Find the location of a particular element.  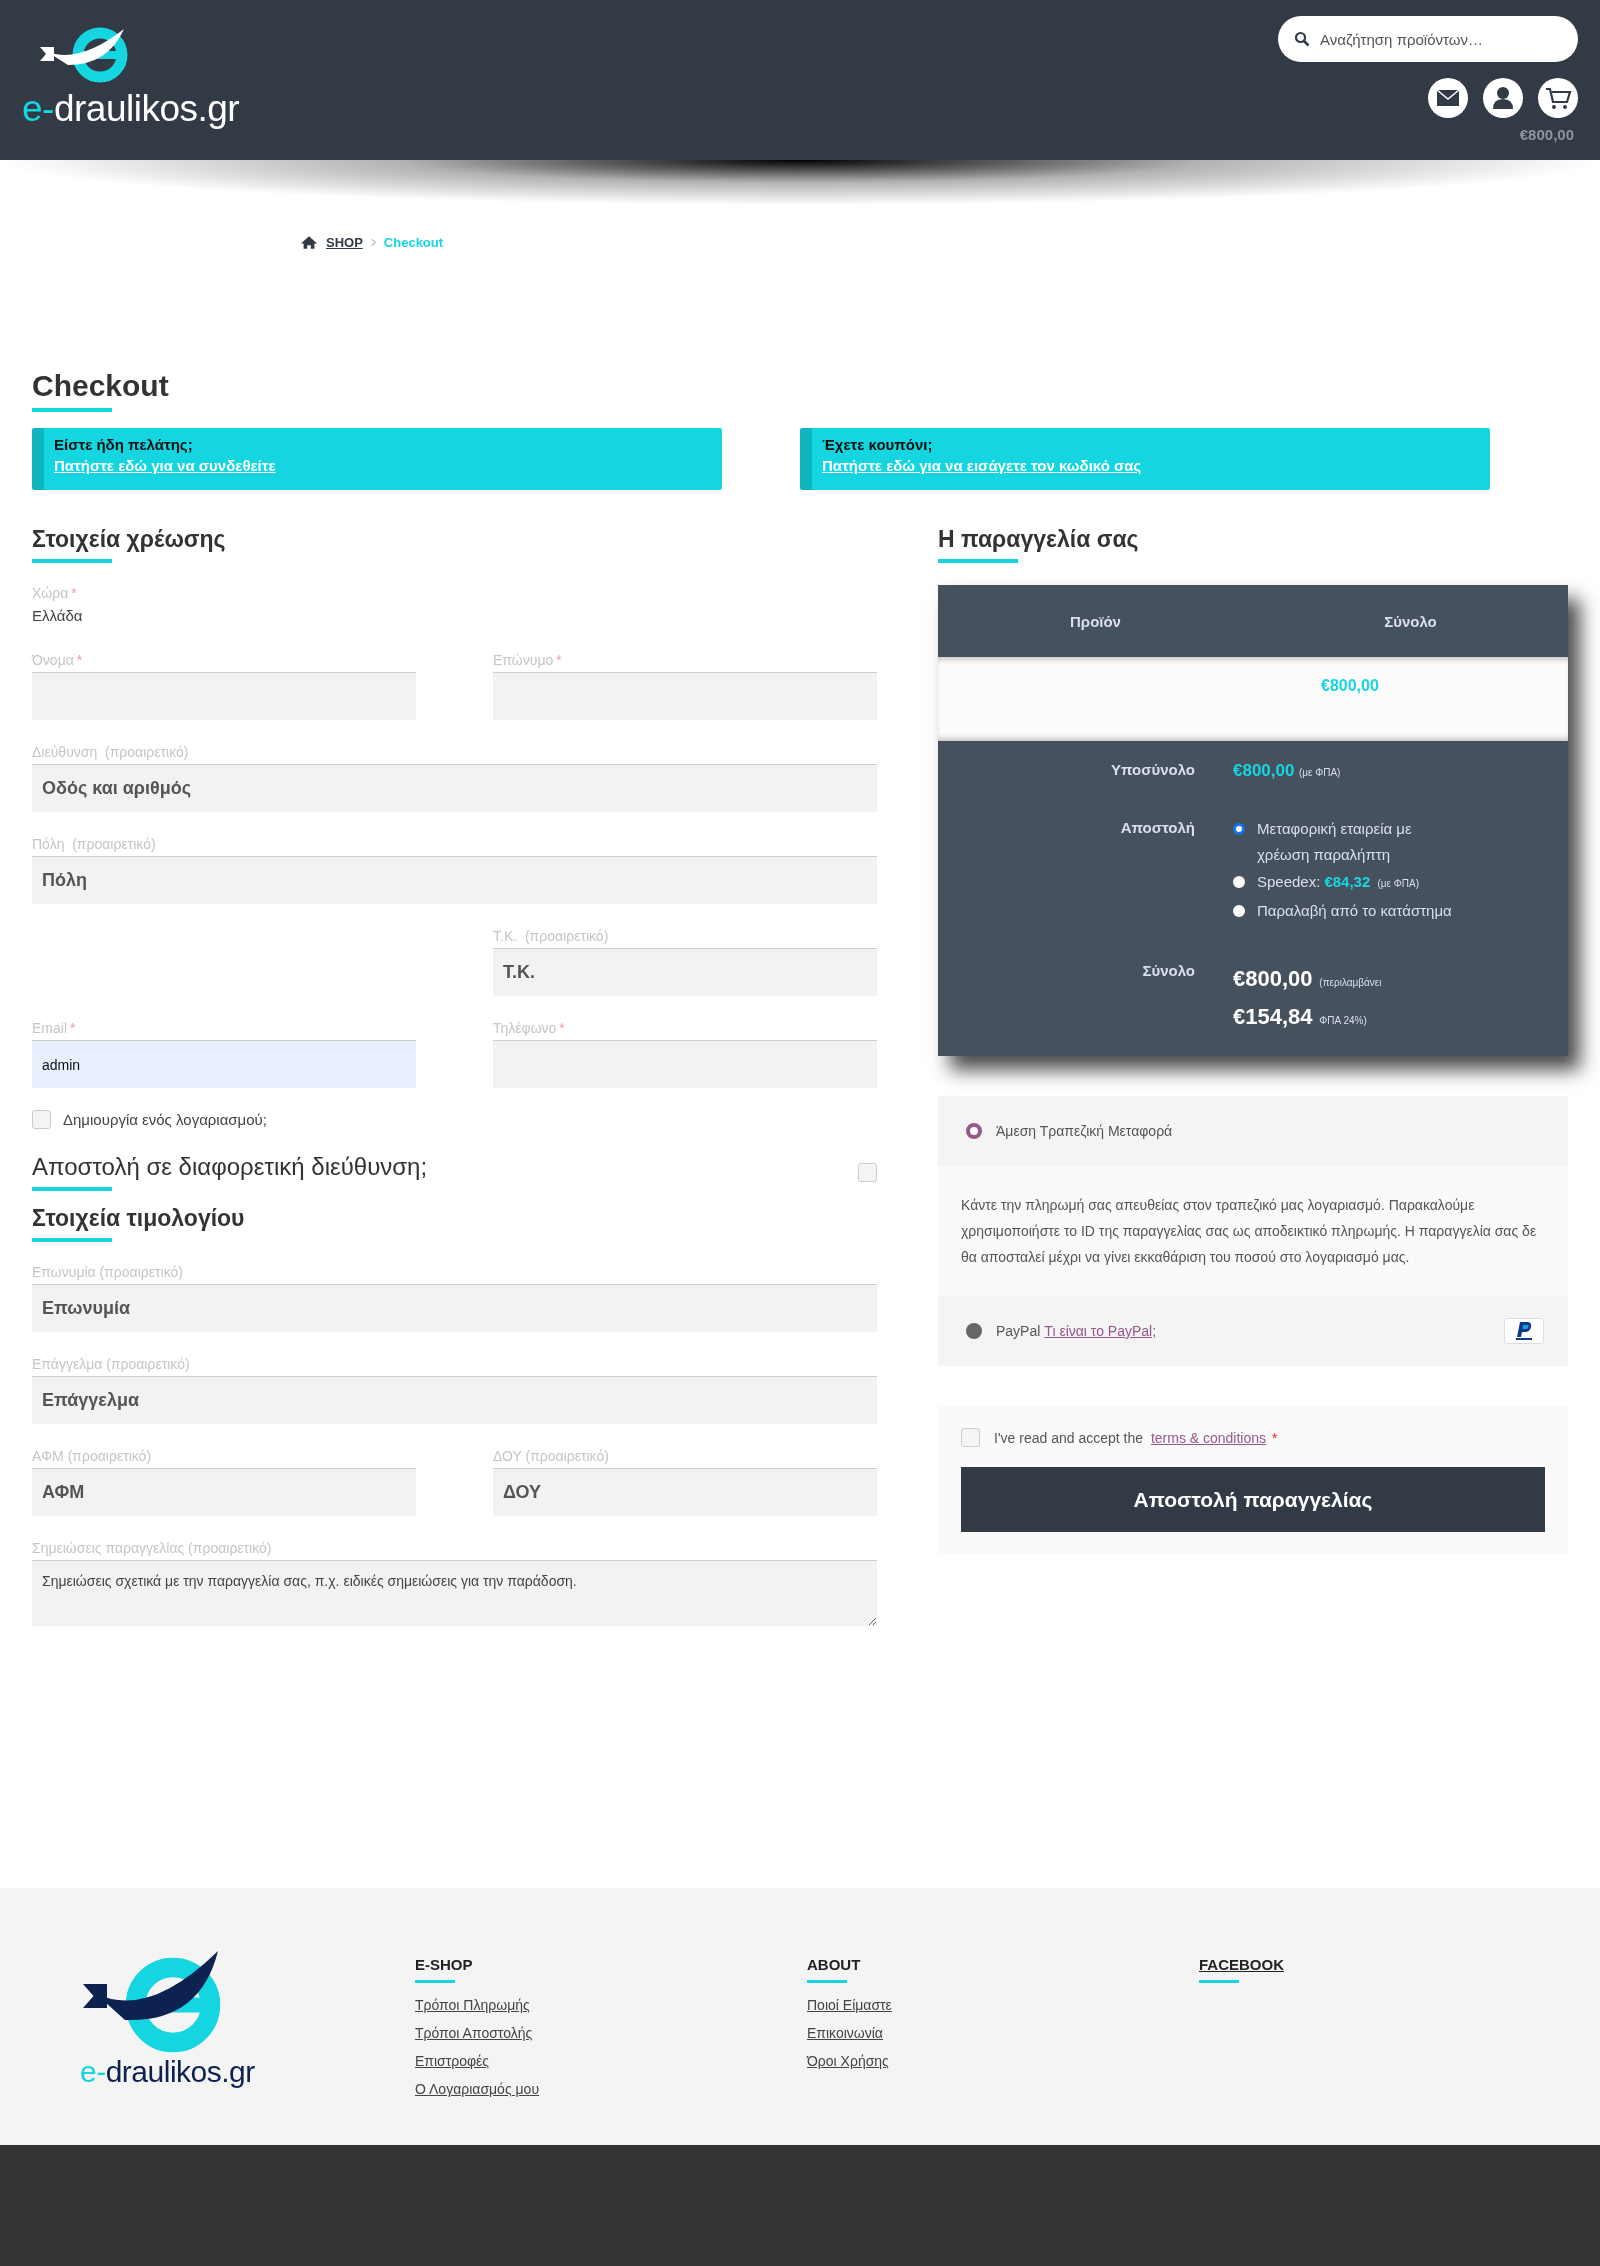

field-label: Τ.Κ. (προαιρετικό) is located at coordinates (551, 936).